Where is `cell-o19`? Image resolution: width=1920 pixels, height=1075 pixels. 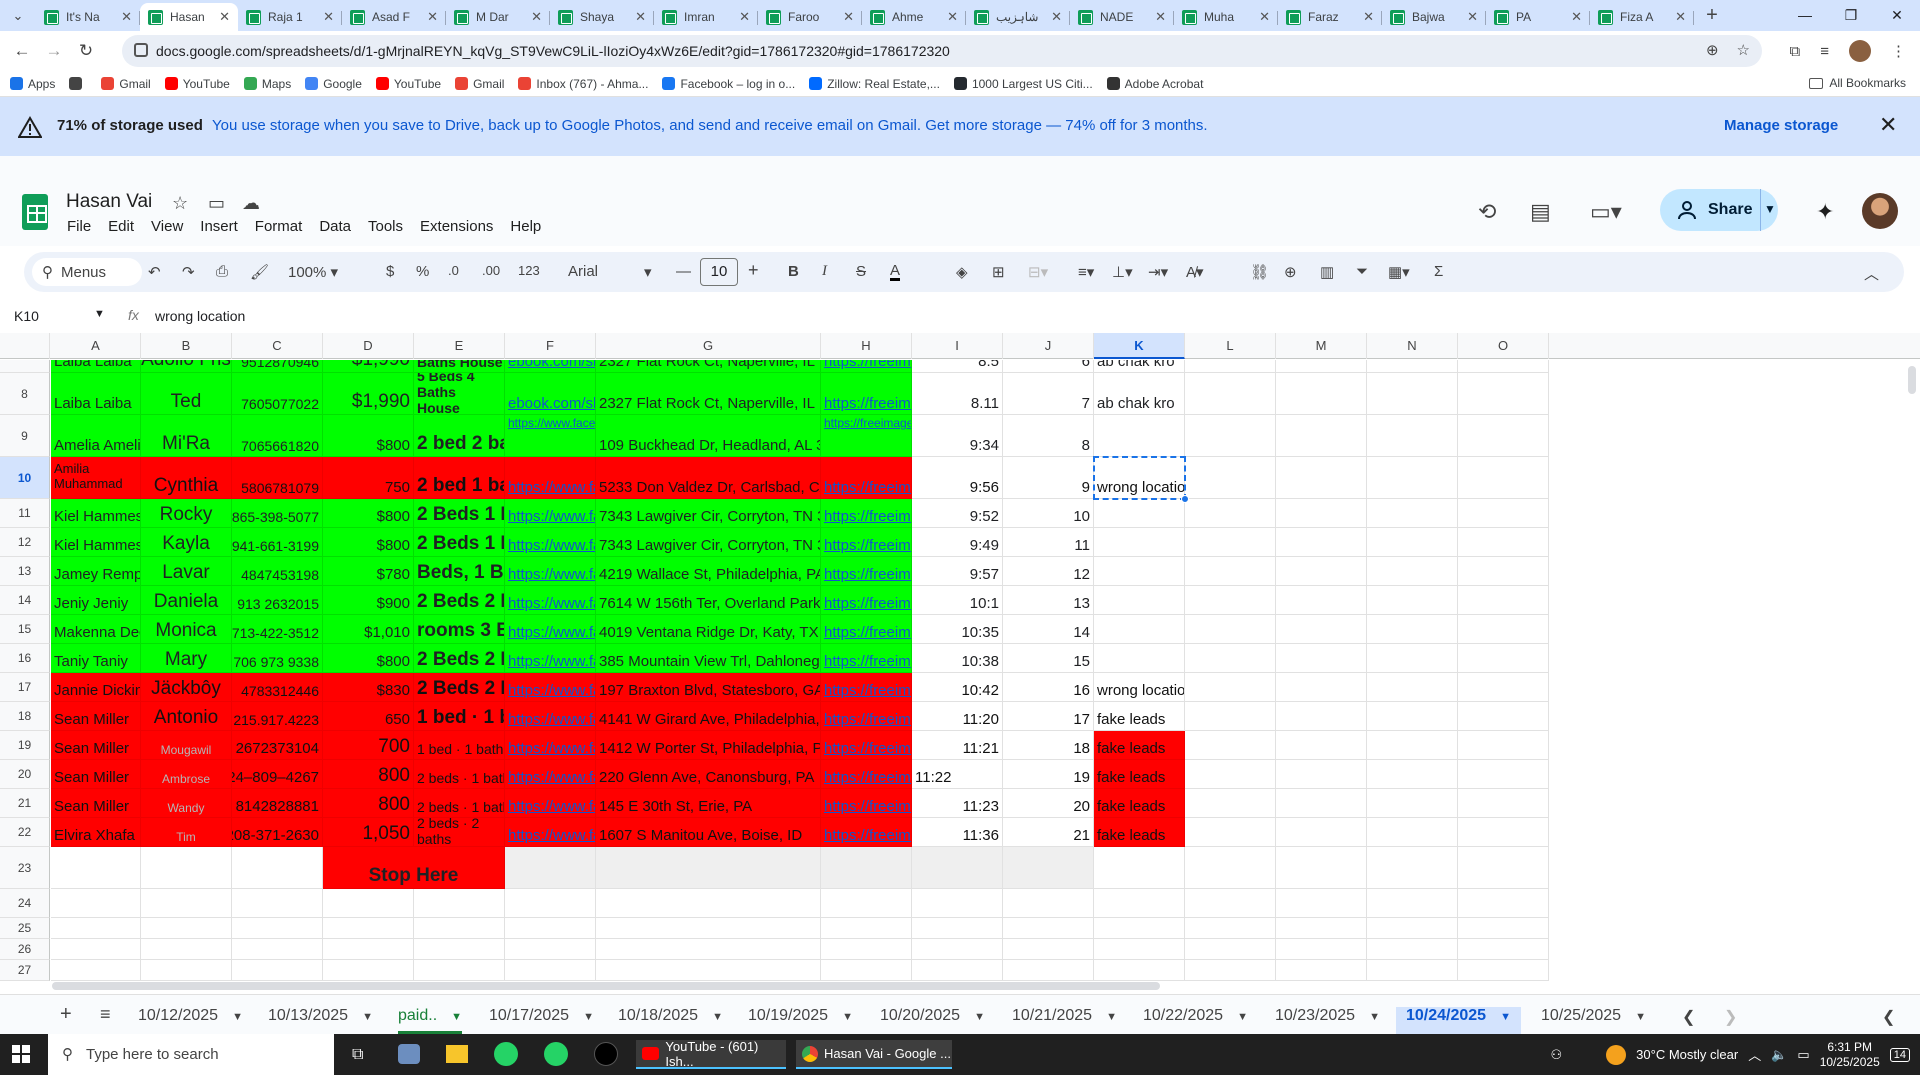
cell-o19 is located at coordinates (1503, 745).